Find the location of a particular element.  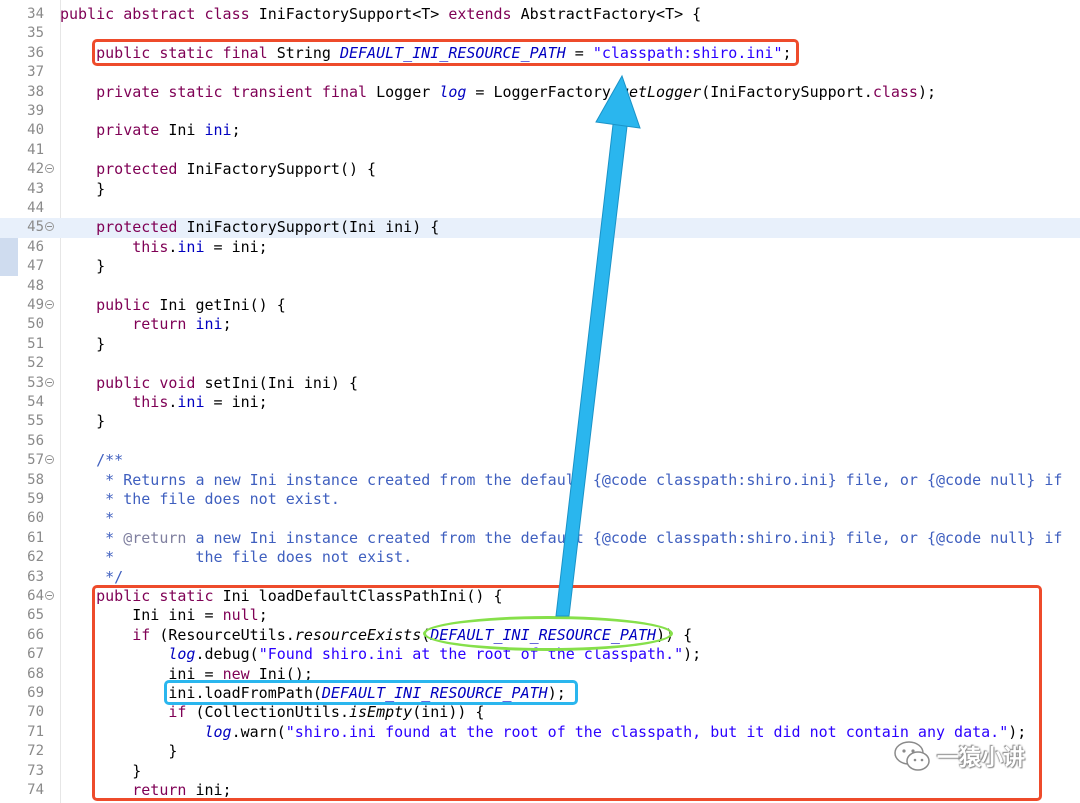

line-number: 42 is located at coordinates (35, 169).